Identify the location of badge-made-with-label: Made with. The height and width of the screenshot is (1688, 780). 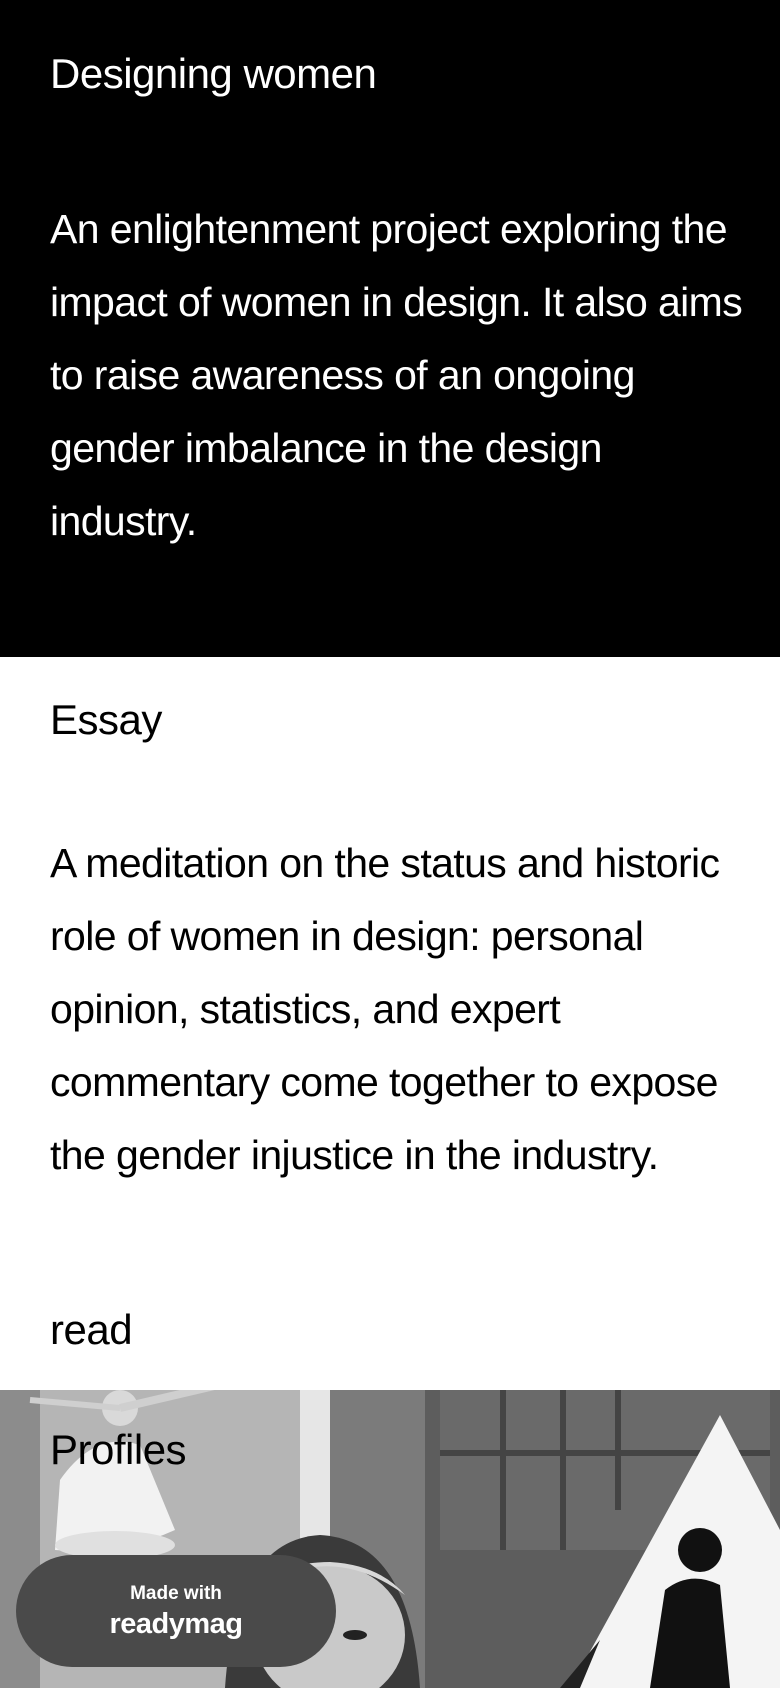
(176, 1593).